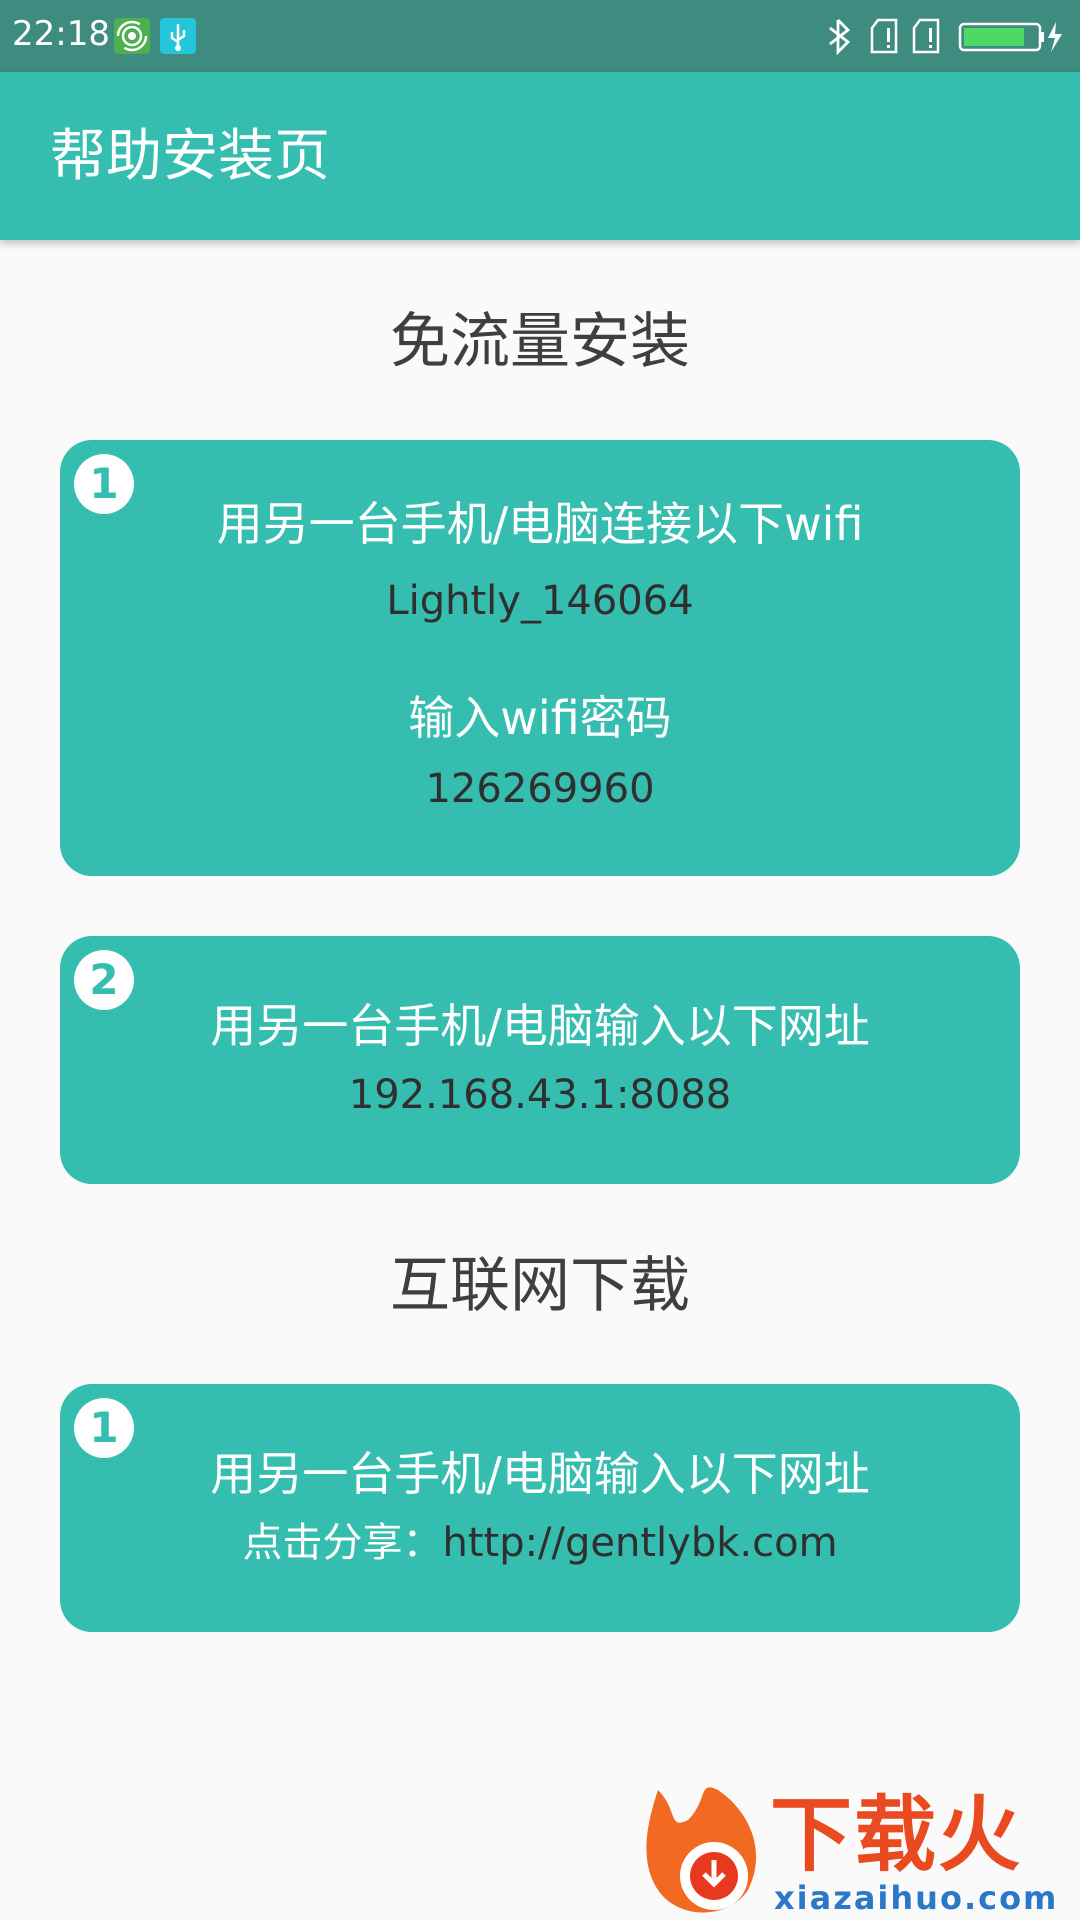 The image size is (1080, 1920). What do you see at coordinates (1010, 37) in the screenshot?
I see `battery-charging-icon` at bounding box center [1010, 37].